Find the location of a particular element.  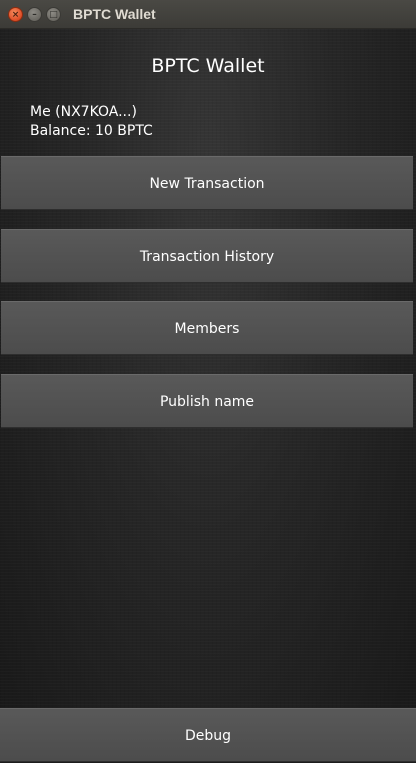

minimize-window-icon: – is located at coordinates (34, 14).